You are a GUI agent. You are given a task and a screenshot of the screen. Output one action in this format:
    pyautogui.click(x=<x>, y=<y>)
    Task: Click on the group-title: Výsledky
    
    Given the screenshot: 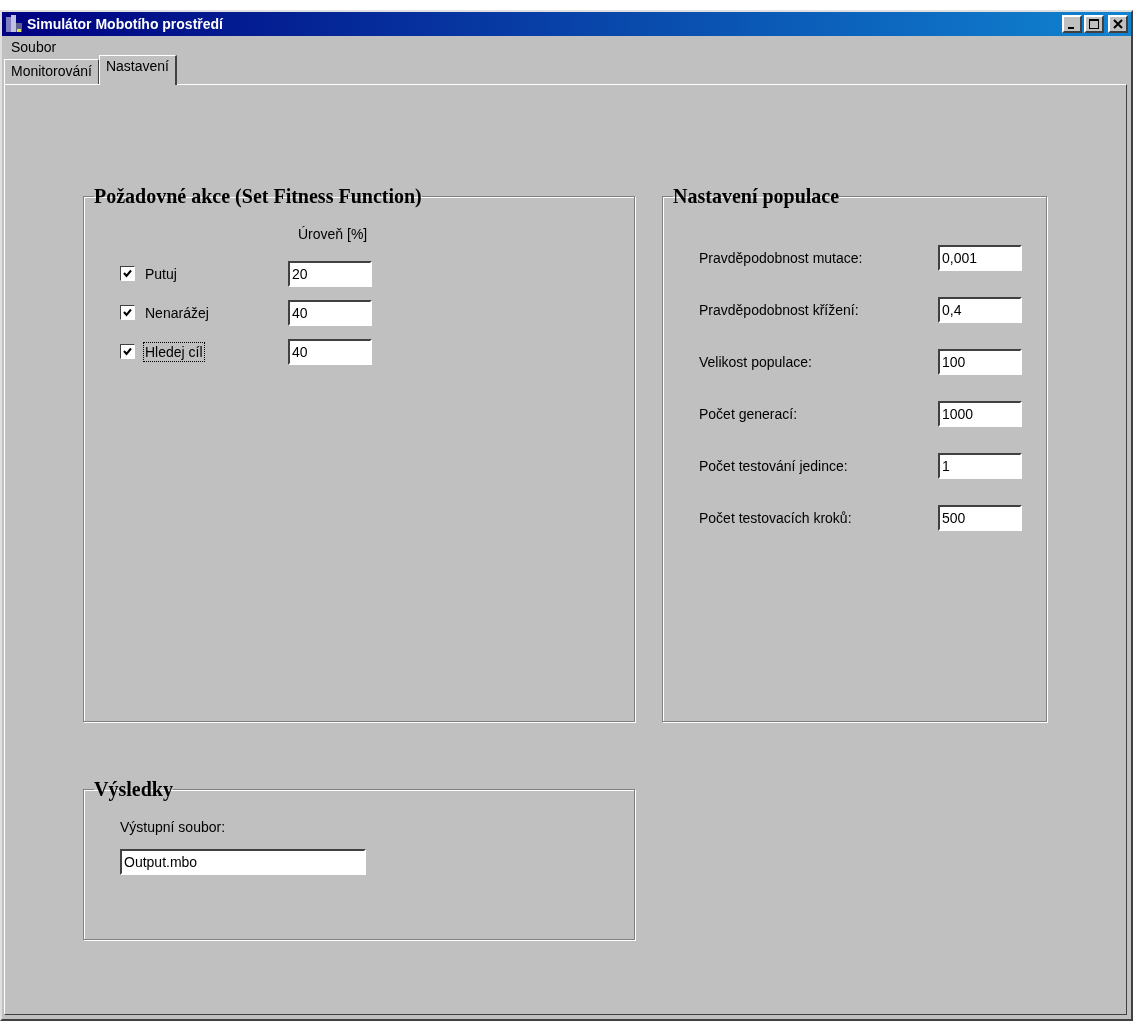 What is the action you would take?
    pyautogui.click(x=133, y=789)
    